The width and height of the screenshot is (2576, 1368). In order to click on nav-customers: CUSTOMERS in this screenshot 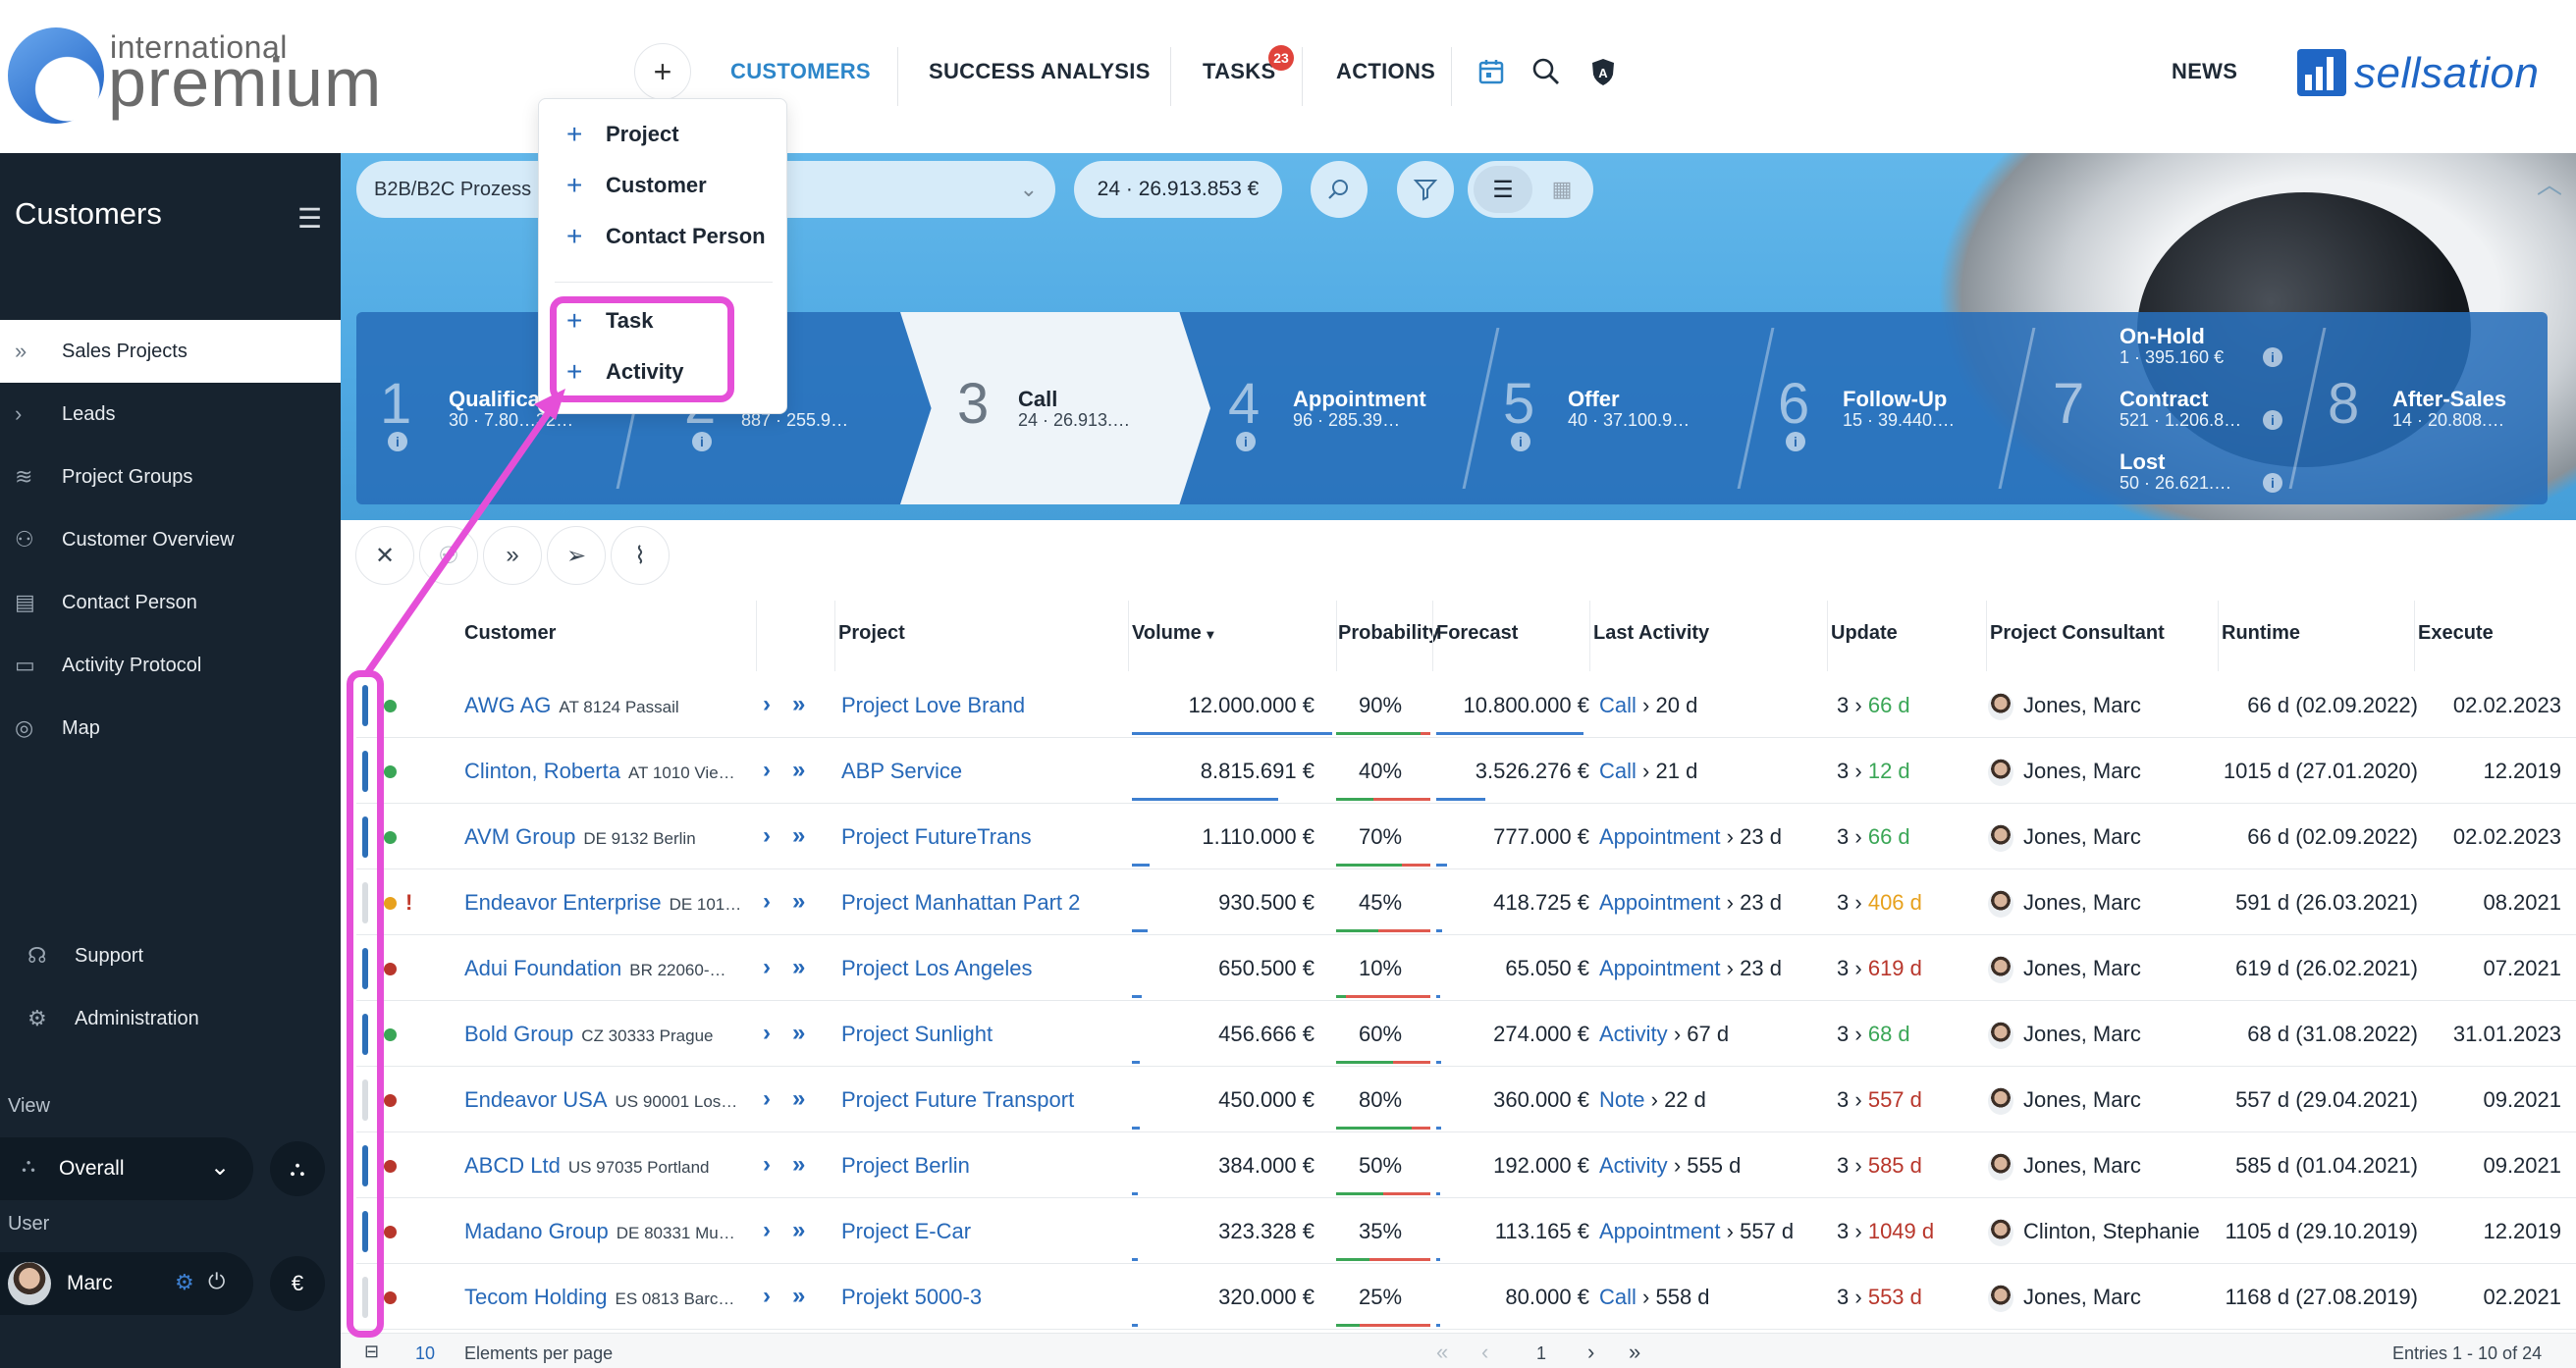, I will do `click(800, 71)`.